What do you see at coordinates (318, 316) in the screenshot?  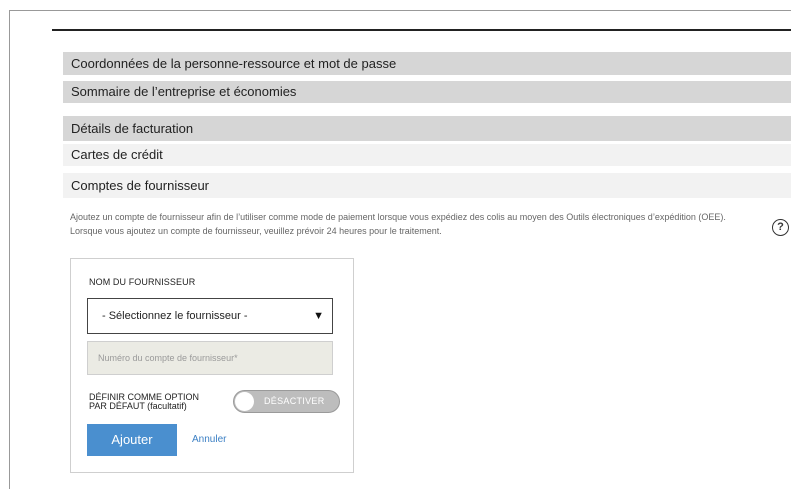 I see `chevron-down-icon: ▼` at bounding box center [318, 316].